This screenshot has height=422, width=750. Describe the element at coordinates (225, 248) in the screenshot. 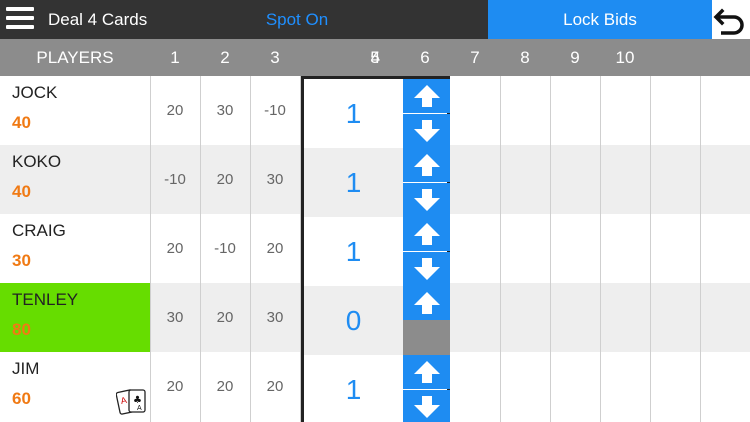

I see `round-2-score: -10` at that location.